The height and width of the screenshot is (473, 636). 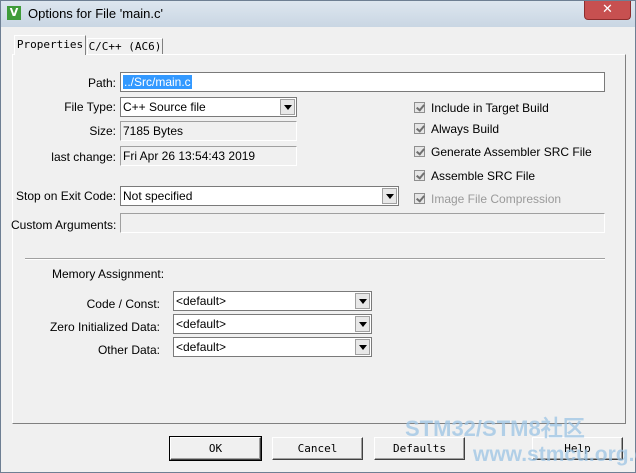 I want to click on image-file-compression-label: Image File Compression, so click(x=496, y=199).